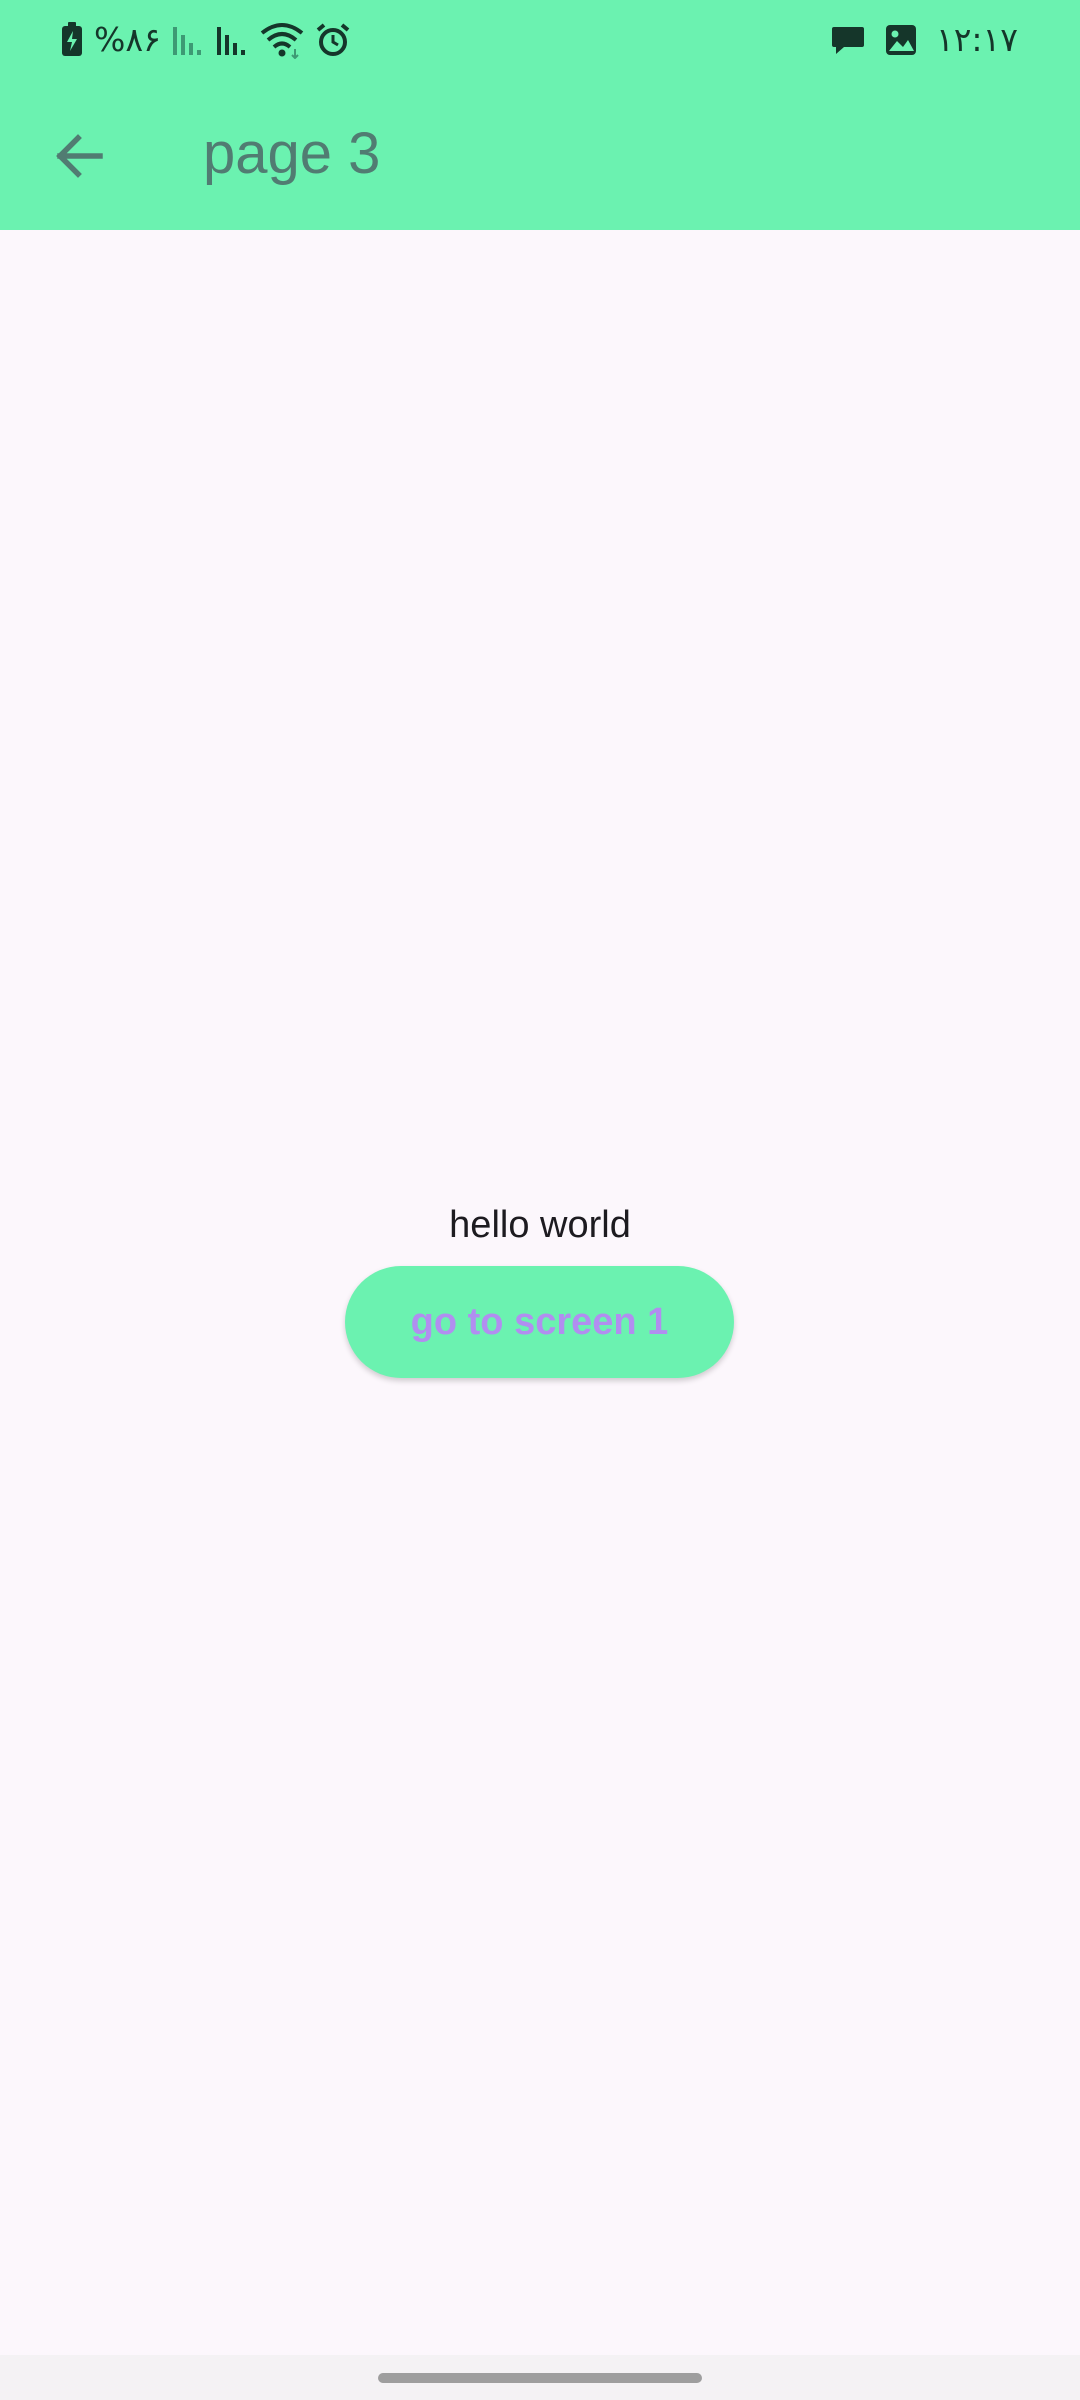 This screenshot has width=1080, height=2400. What do you see at coordinates (847, 40) in the screenshot?
I see `chat-bubble-icon` at bounding box center [847, 40].